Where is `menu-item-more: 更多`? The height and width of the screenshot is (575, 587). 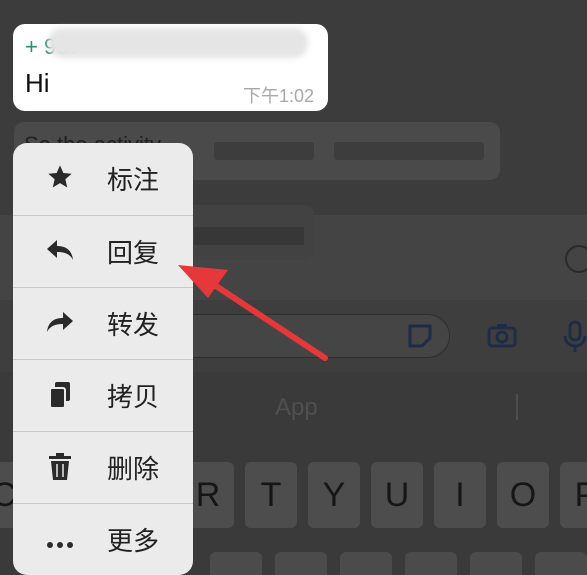 menu-item-more: 更多 is located at coordinates (103, 539).